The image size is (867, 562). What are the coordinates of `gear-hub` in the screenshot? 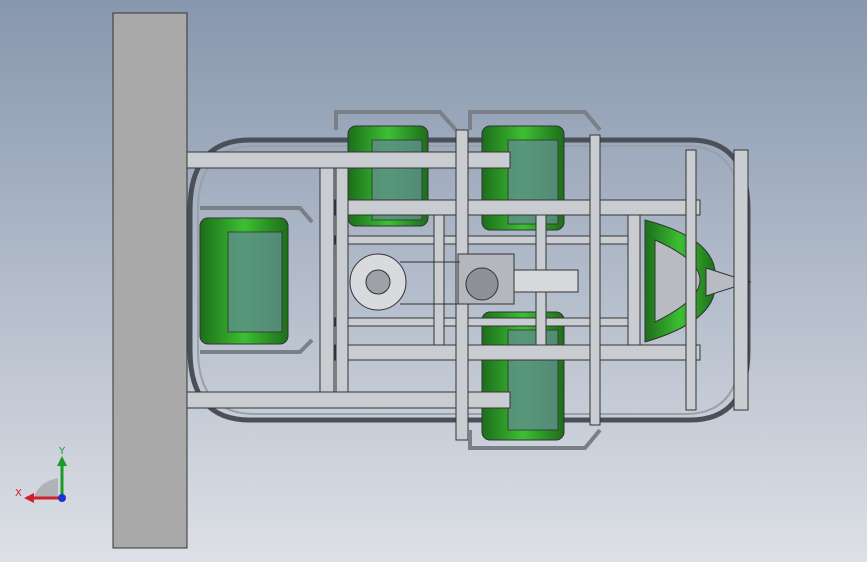 It's located at (378, 282).